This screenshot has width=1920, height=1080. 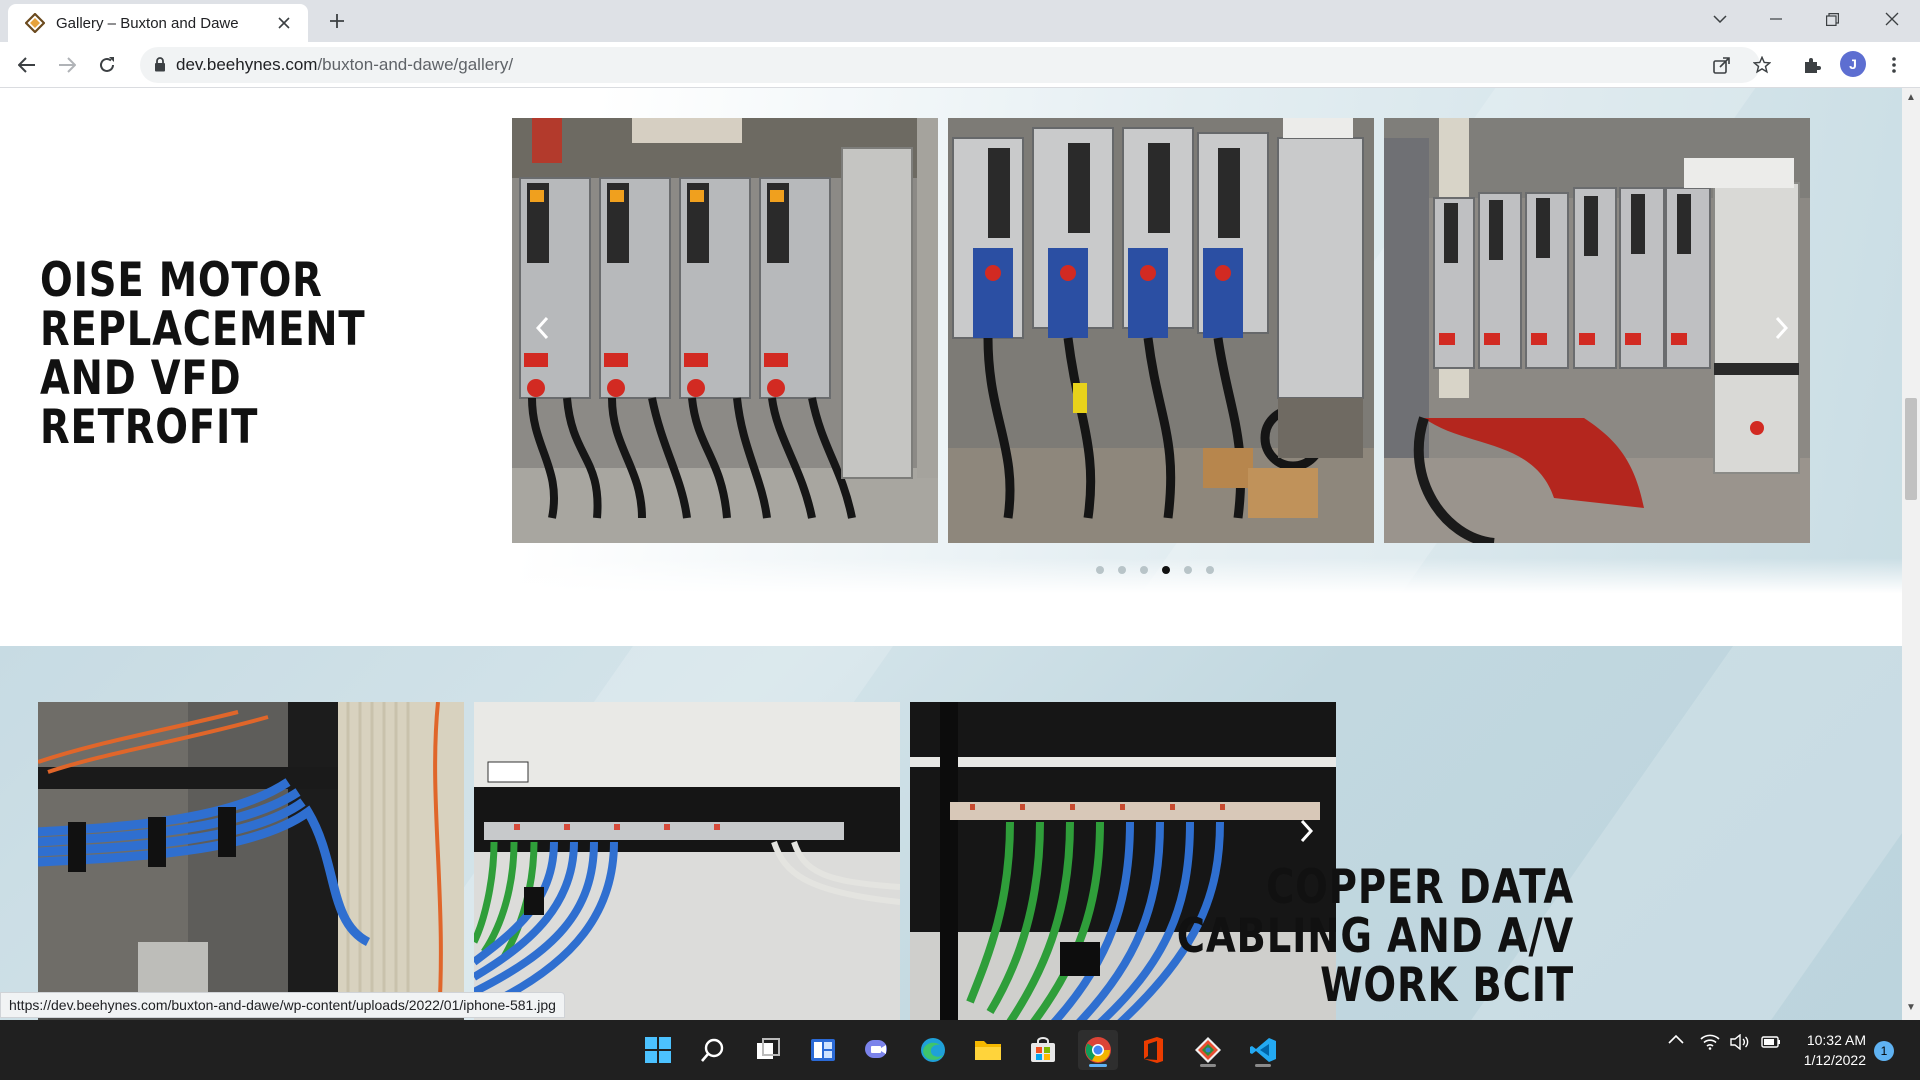 What do you see at coordinates (1911, 97) in the screenshot?
I see `scroll-up-arrow-icon: ▲` at bounding box center [1911, 97].